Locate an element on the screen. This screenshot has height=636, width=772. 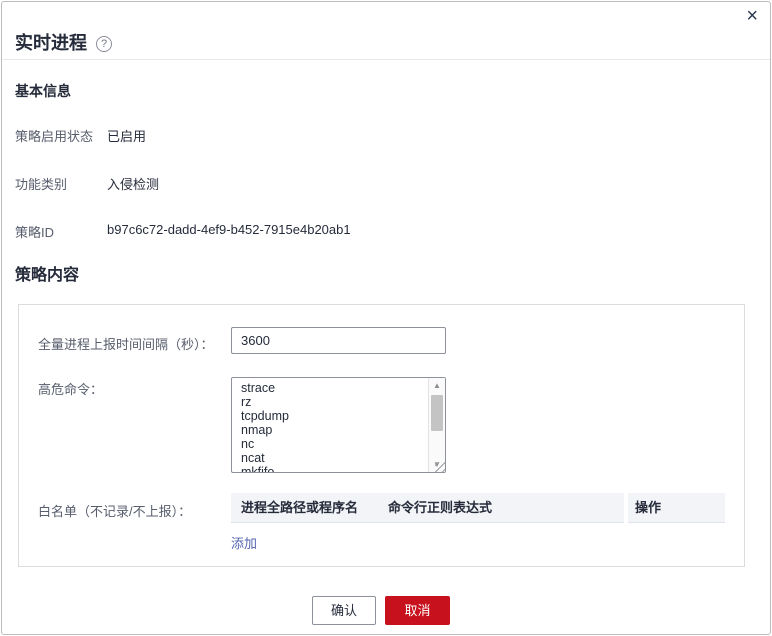
policy-id-value: b97c6c72-dadd-4ef9-b452-7915e4b20ab1 is located at coordinates (229, 229).